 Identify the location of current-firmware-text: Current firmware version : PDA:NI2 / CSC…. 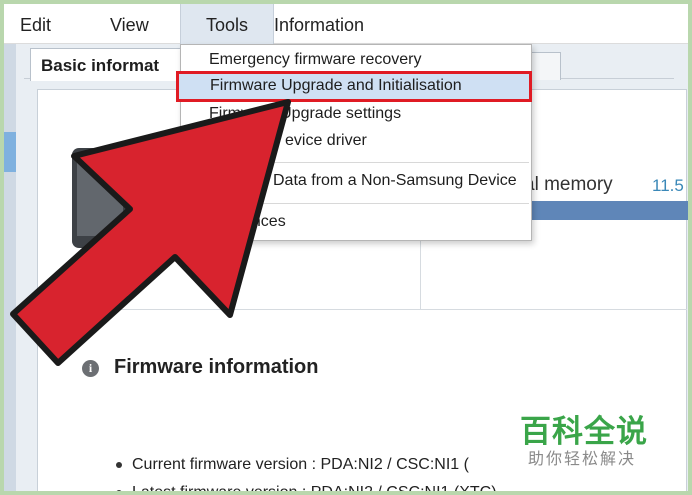
(300, 464).